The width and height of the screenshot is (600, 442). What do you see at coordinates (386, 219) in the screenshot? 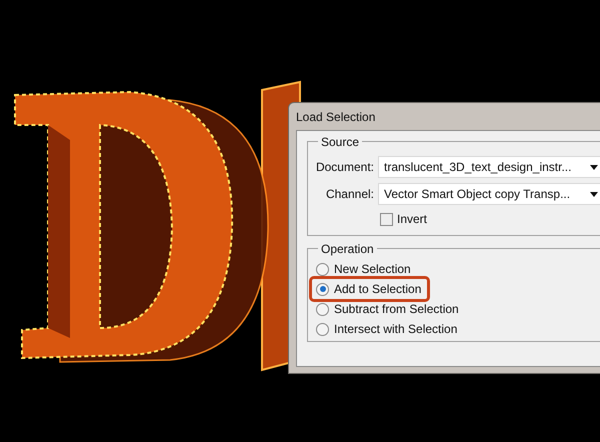
I see `checkbox` at bounding box center [386, 219].